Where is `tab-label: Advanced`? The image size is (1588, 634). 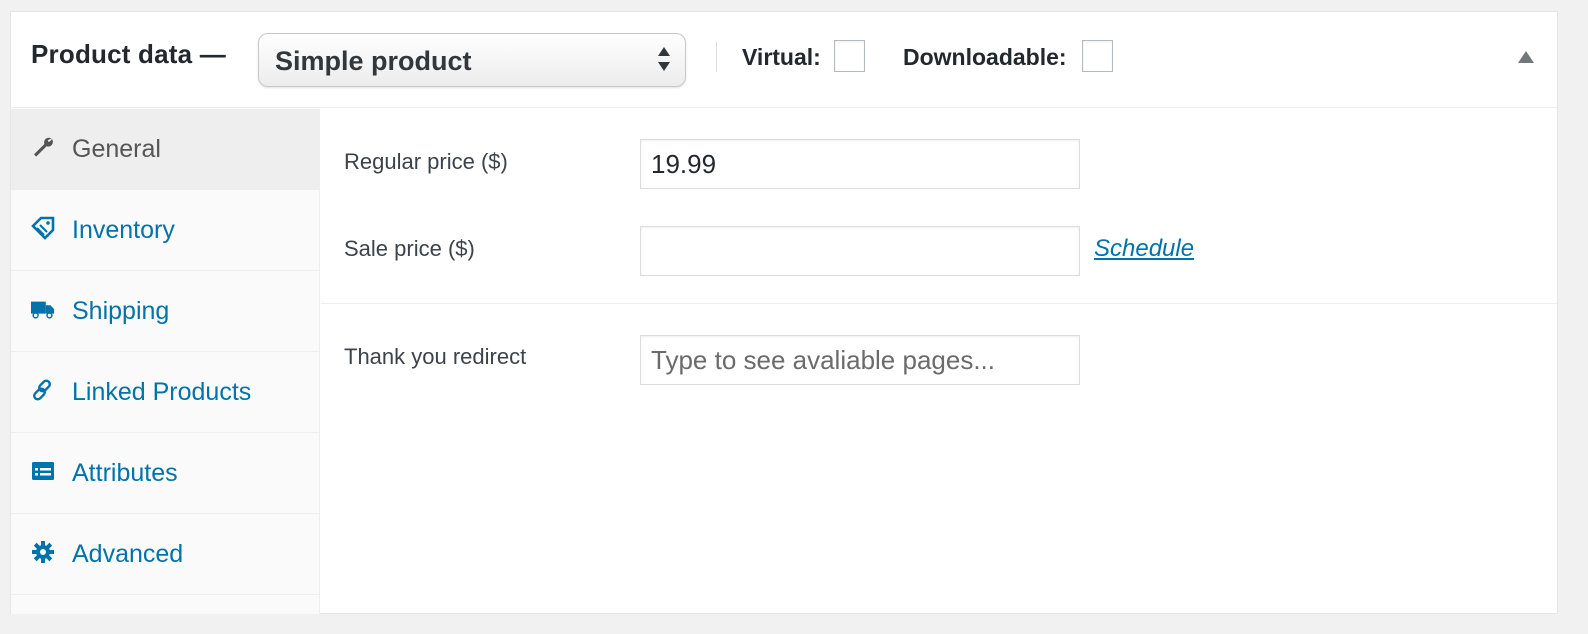
tab-label: Advanced is located at coordinates (128, 554).